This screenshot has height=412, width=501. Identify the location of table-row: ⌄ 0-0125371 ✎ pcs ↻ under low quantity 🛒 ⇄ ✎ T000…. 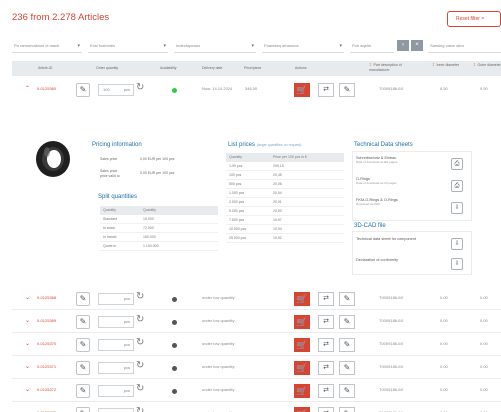
(256, 368).